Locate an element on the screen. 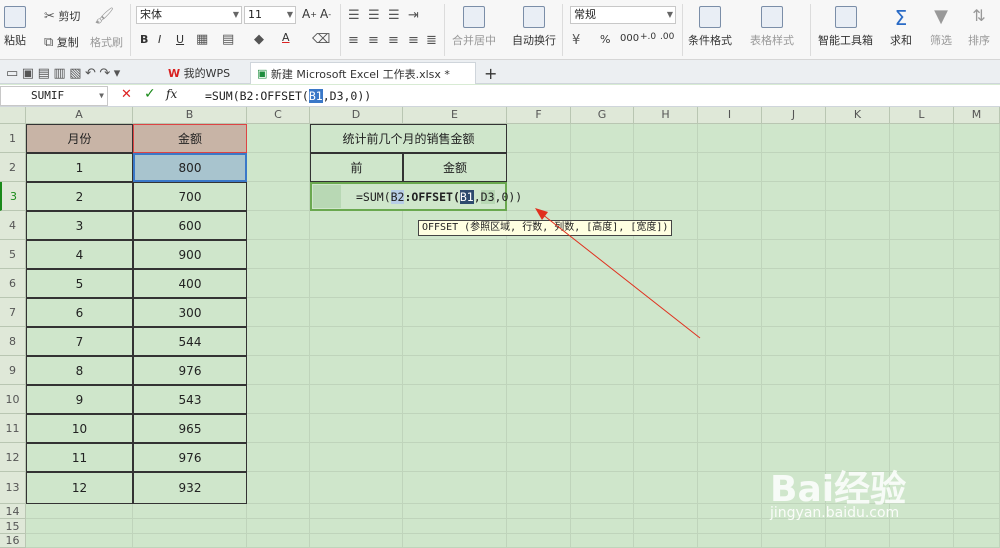  baidu-watermark-url: jingyan.baidu.com is located at coordinates (835, 513).